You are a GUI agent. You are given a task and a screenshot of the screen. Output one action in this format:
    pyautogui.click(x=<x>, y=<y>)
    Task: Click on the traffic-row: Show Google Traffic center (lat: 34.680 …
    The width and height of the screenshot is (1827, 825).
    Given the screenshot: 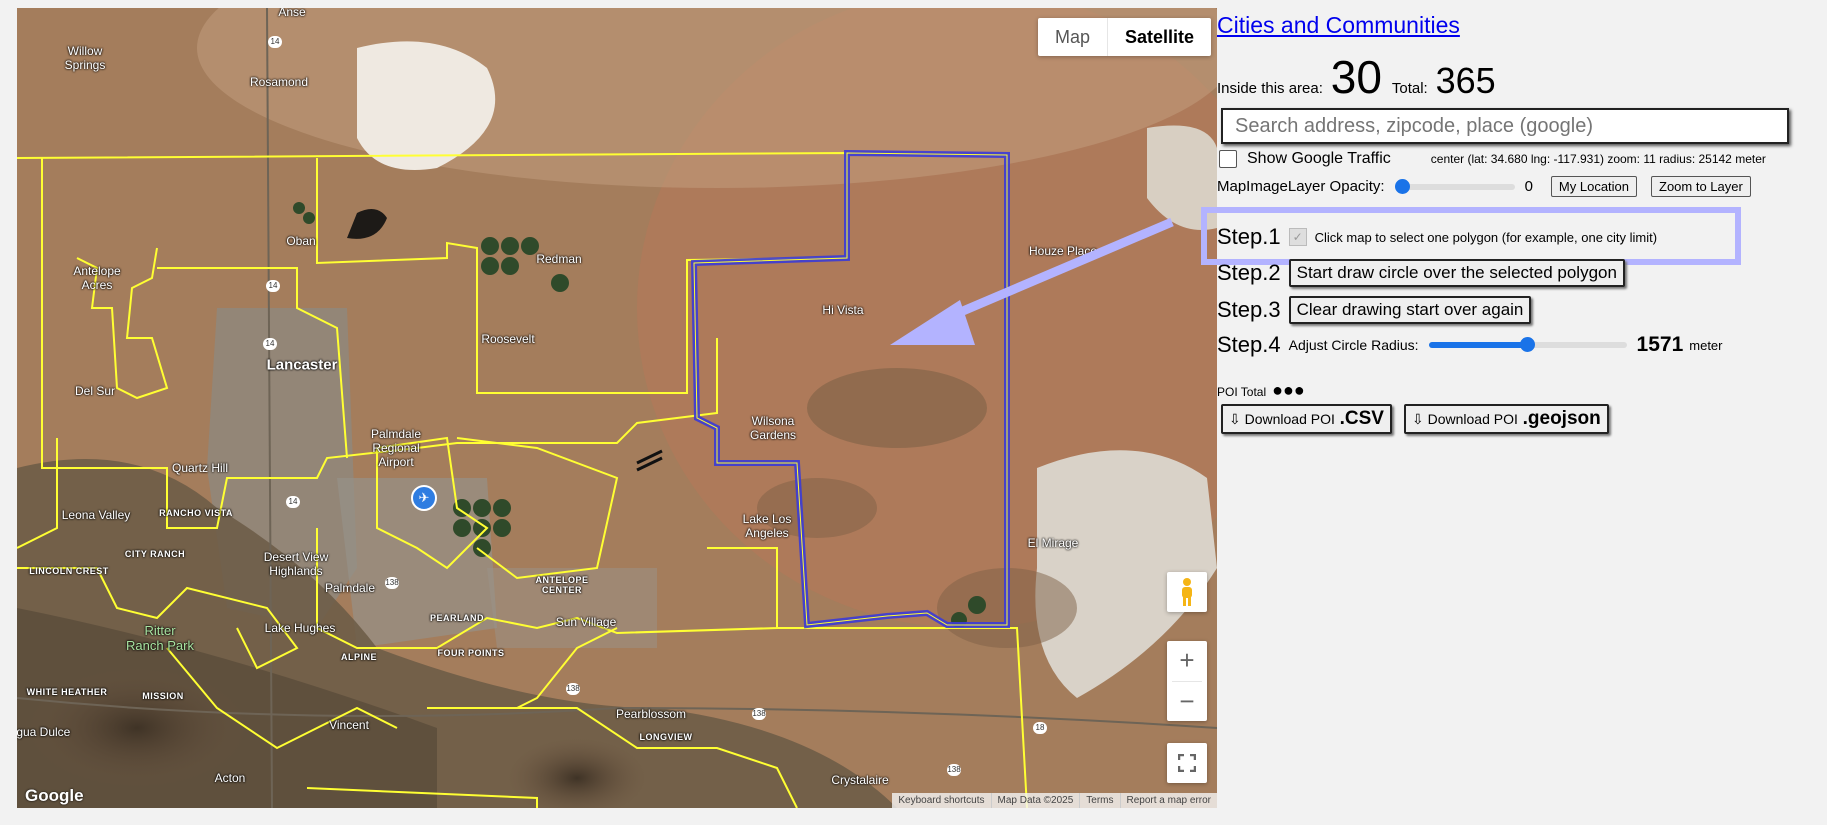 What is the action you would take?
    pyautogui.click(x=1492, y=159)
    